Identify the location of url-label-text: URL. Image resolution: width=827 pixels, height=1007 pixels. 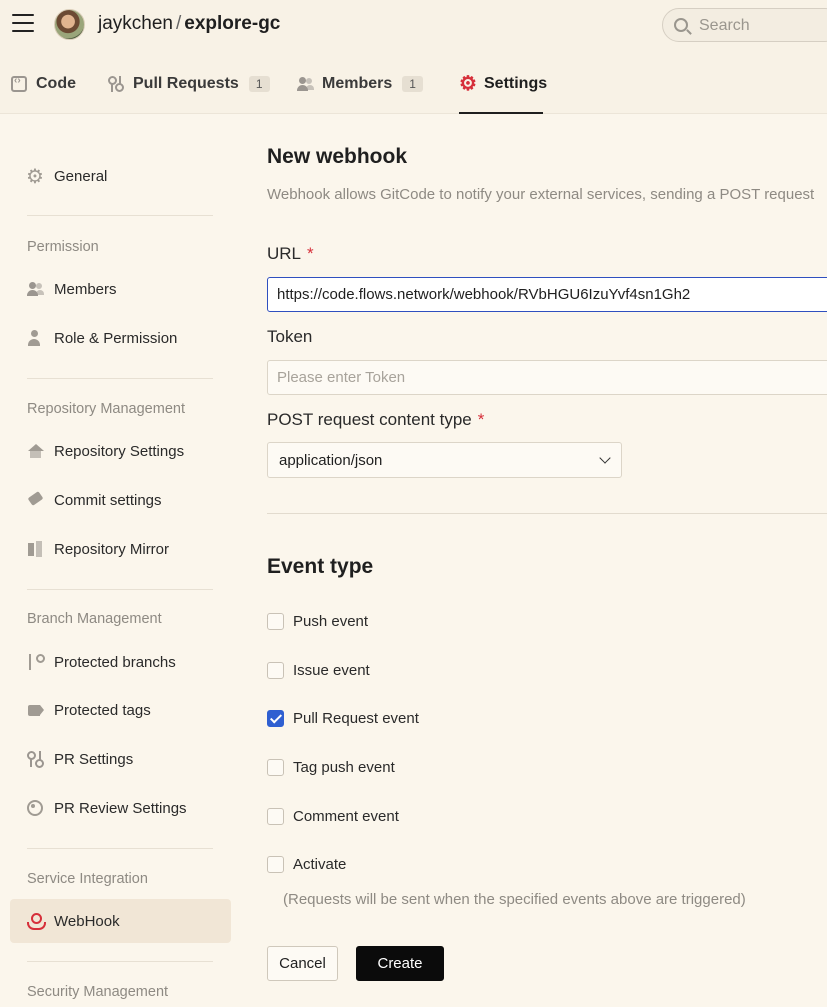
(284, 253).